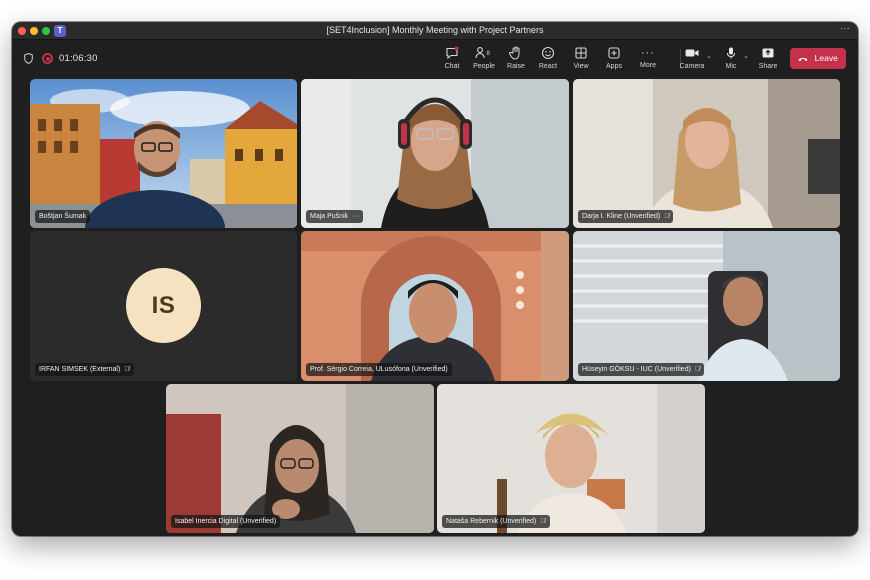 This screenshot has width=870, height=580. I want to click on leave-button: Leave, so click(818, 58).